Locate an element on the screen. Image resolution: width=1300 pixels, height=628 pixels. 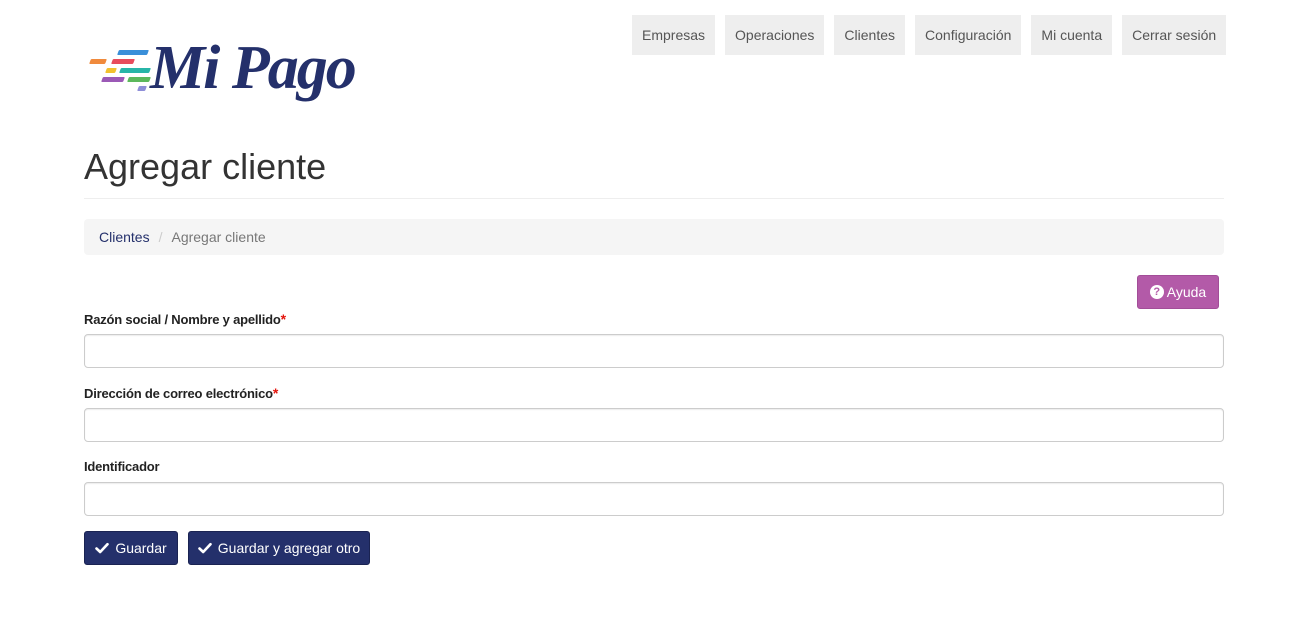
identifier-label: Identificador is located at coordinates (122, 466).